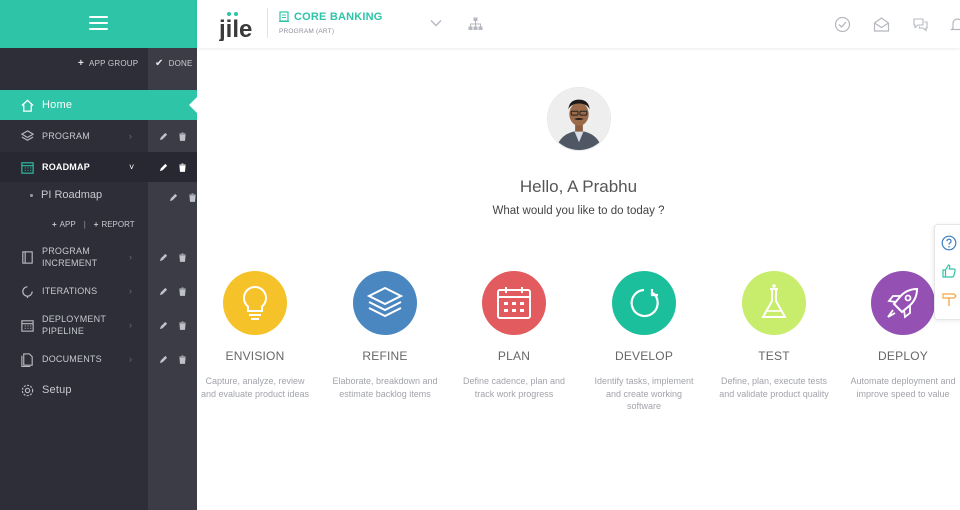  I want to click on sidebar-header, so click(98, 24).